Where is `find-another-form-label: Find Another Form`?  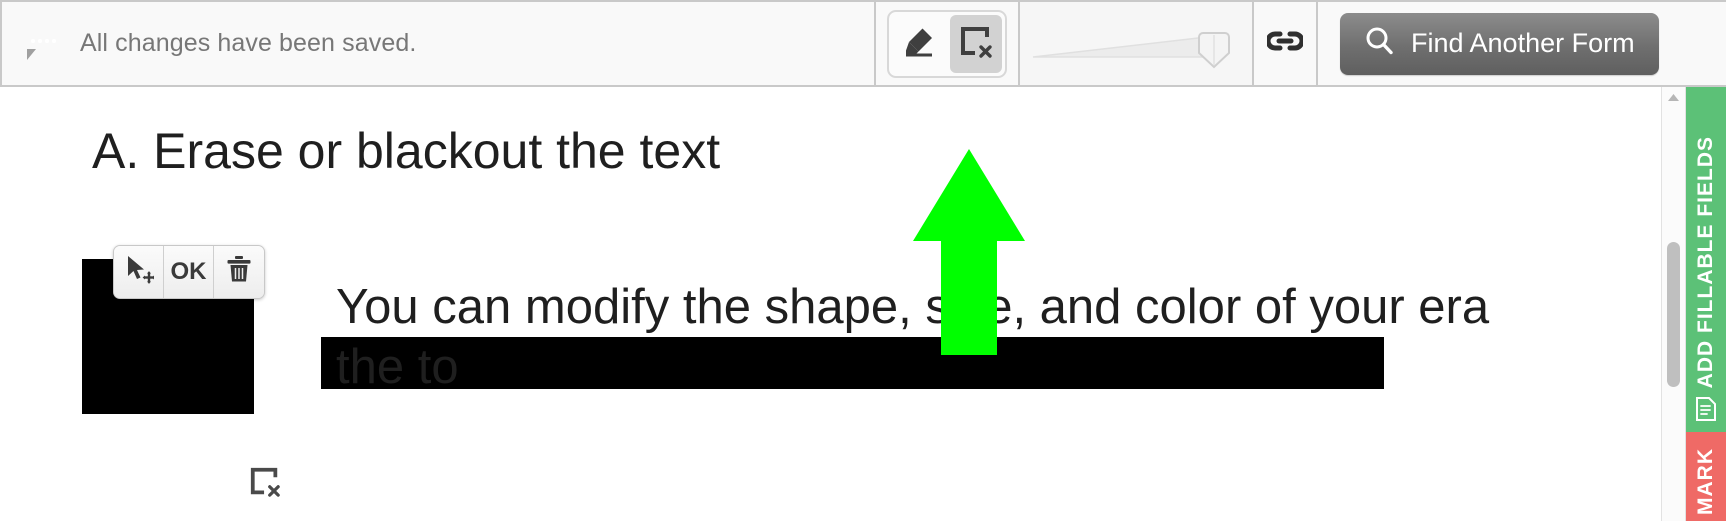
find-another-form-label: Find Another Form is located at coordinates (1523, 43).